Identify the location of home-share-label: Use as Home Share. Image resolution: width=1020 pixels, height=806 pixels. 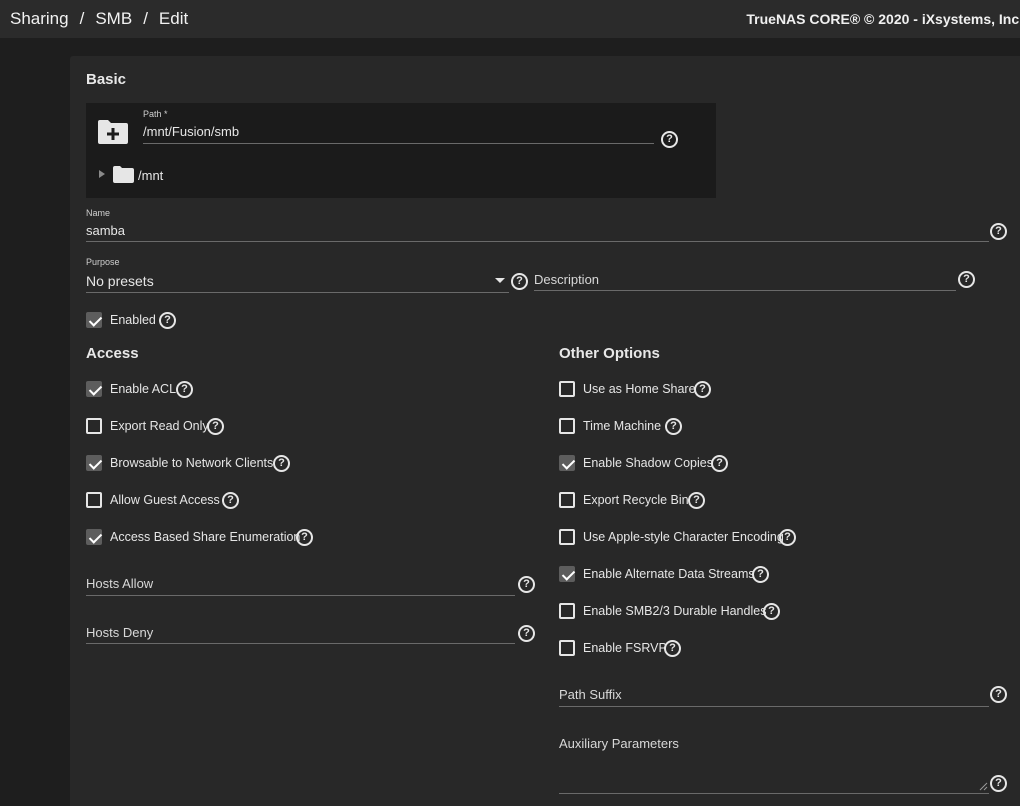
(639, 389).